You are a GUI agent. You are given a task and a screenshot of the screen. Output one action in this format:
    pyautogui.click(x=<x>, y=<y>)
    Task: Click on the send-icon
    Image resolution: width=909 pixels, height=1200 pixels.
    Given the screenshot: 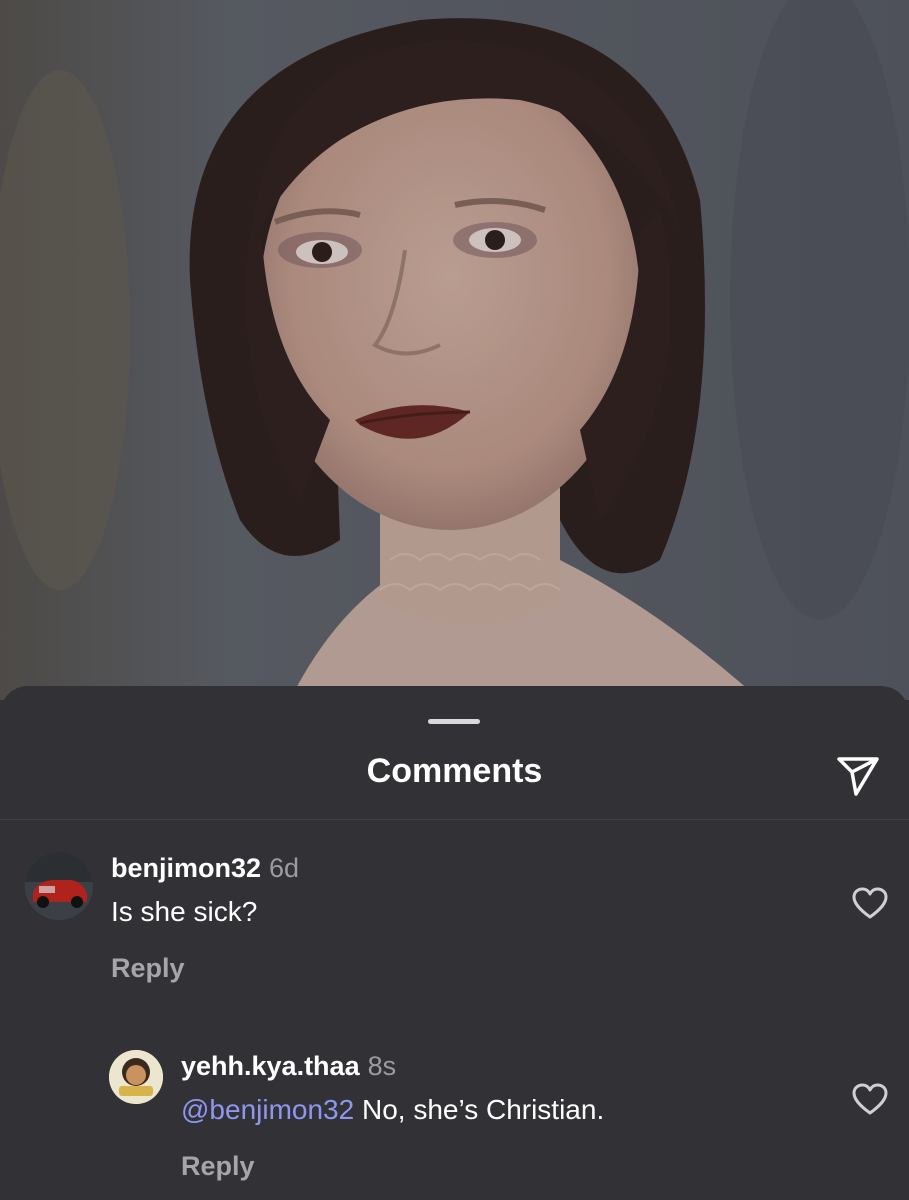 What is the action you would take?
    pyautogui.click(x=858, y=774)
    